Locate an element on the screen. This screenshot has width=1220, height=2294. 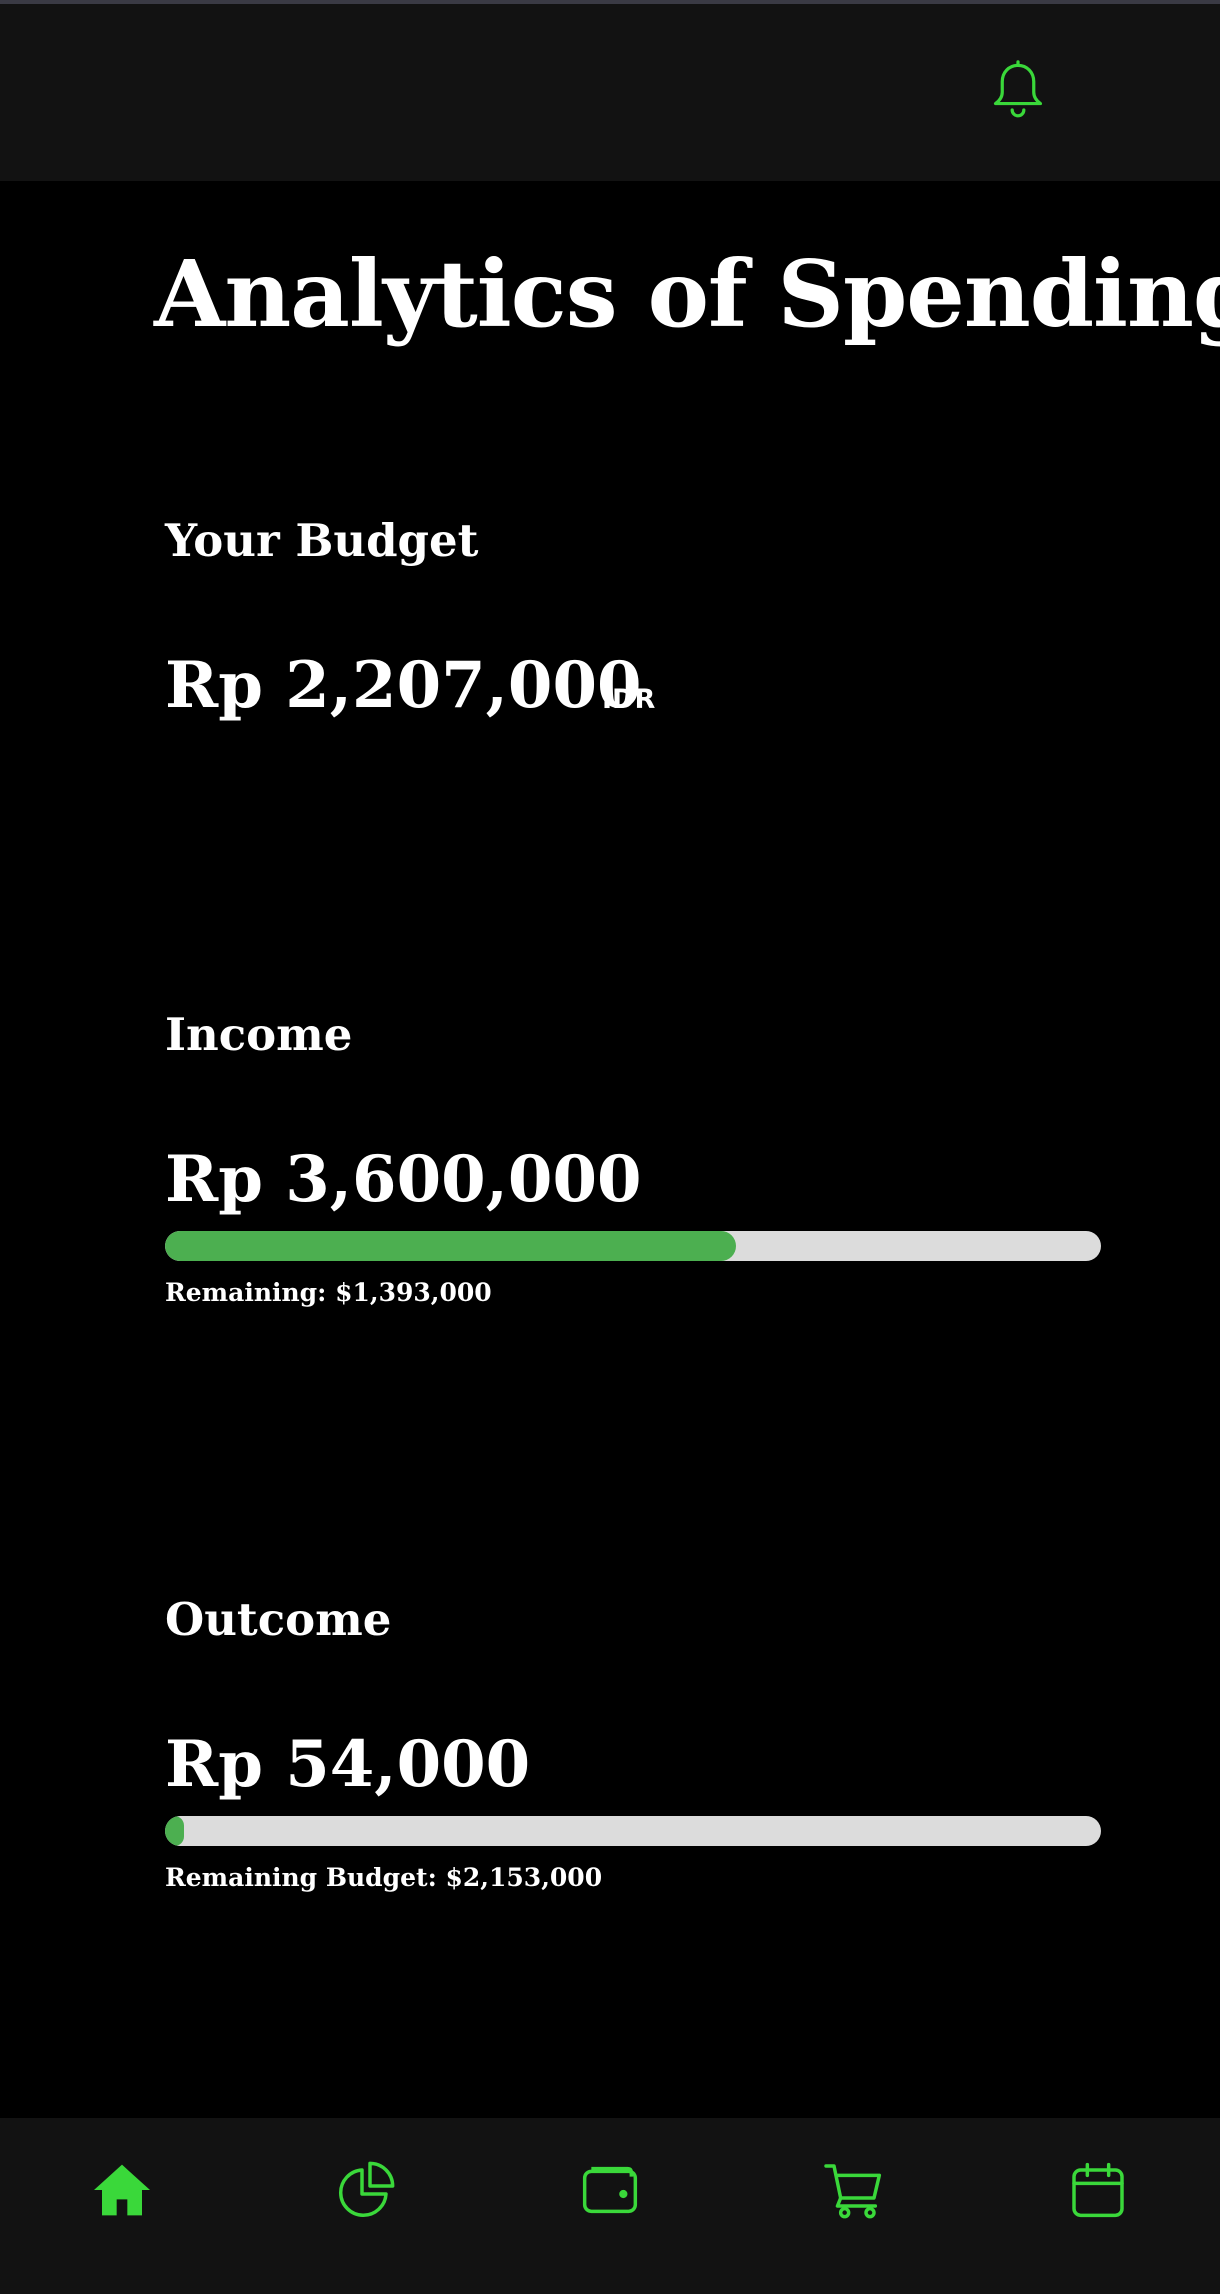
nav-calendar is located at coordinates (1098, 2190).